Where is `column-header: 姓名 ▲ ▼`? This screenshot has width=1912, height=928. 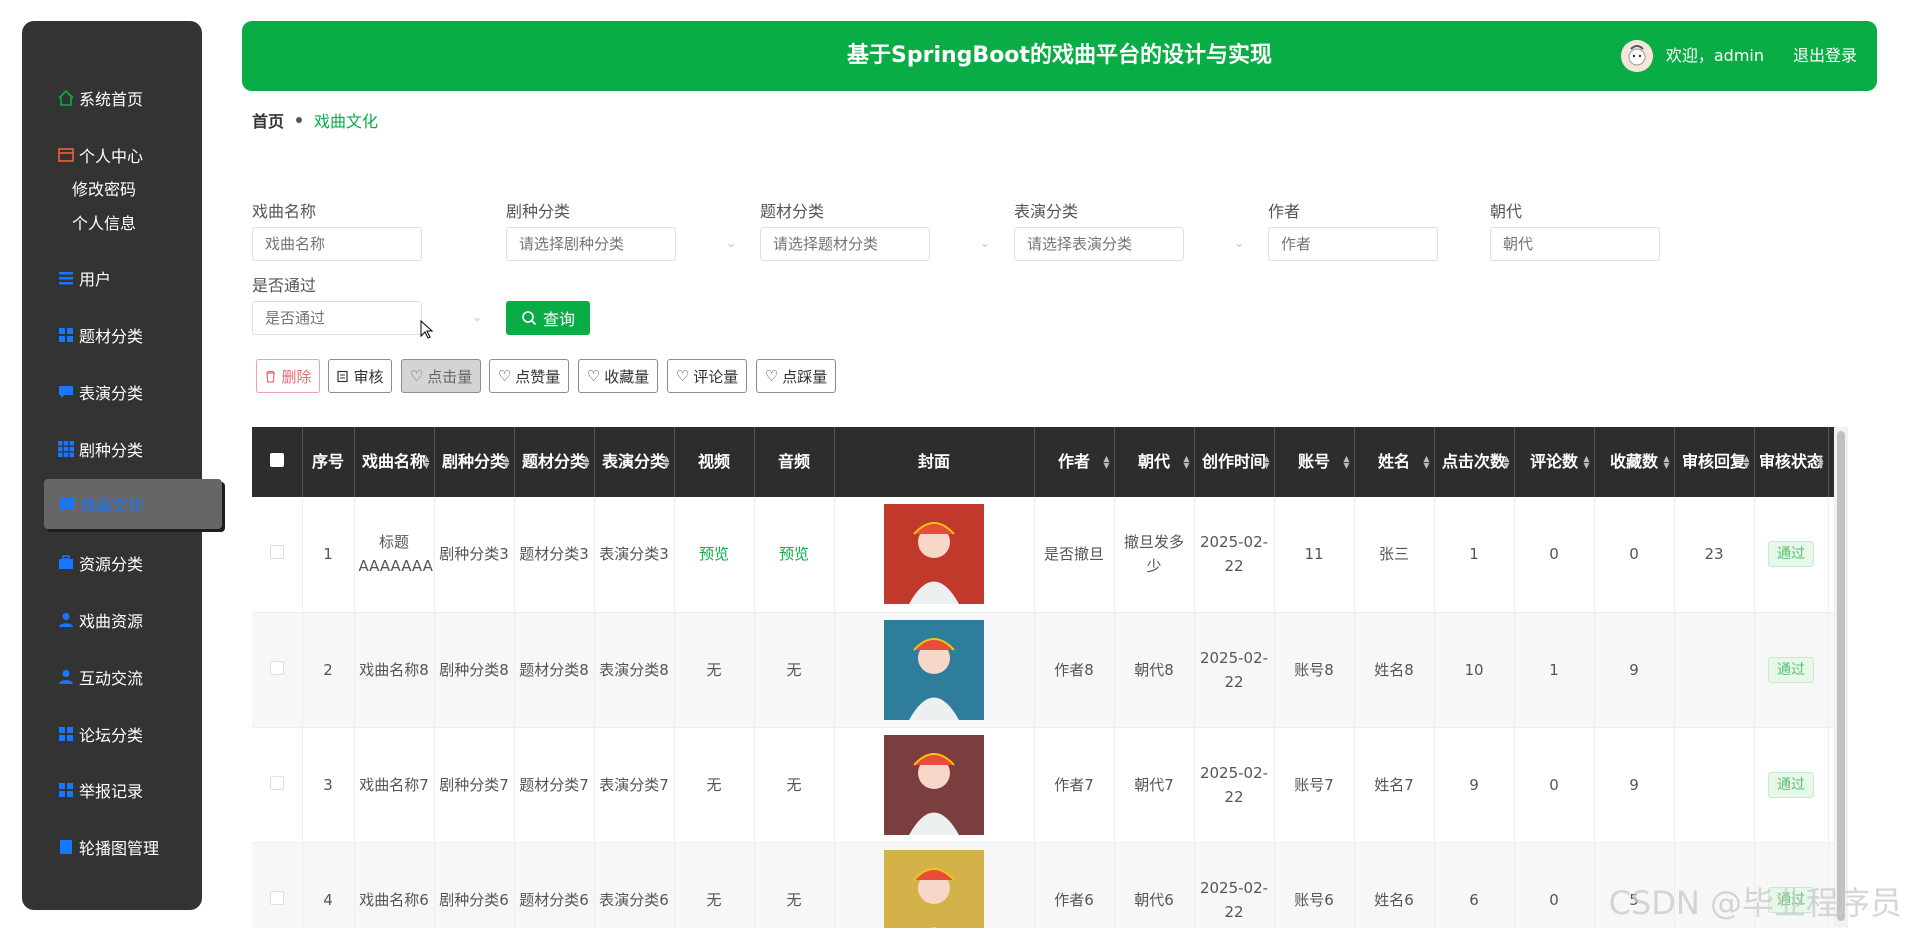
column-header: 姓名 ▲ ▼ is located at coordinates (1394, 462).